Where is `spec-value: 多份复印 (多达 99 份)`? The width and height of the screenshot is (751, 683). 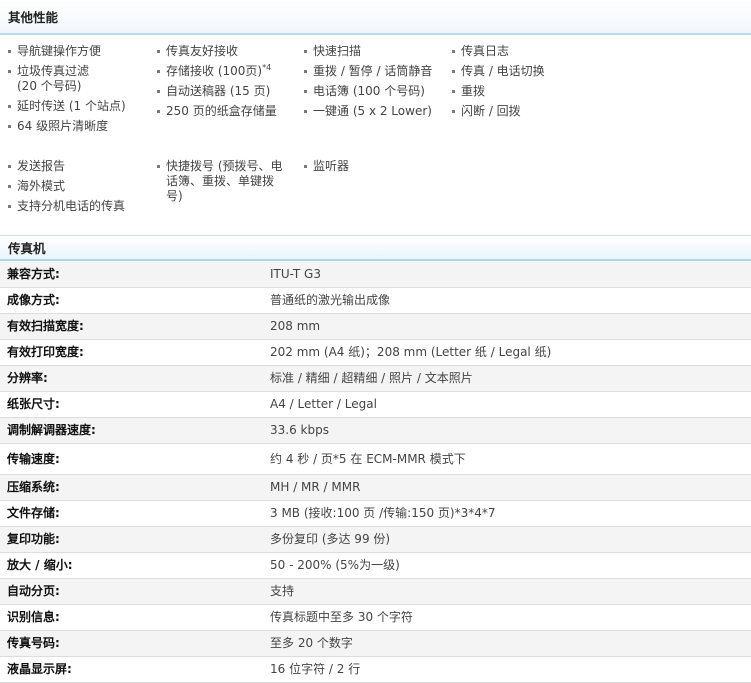
spec-value: 多份复印 (多达 99 份) is located at coordinates (330, 539).